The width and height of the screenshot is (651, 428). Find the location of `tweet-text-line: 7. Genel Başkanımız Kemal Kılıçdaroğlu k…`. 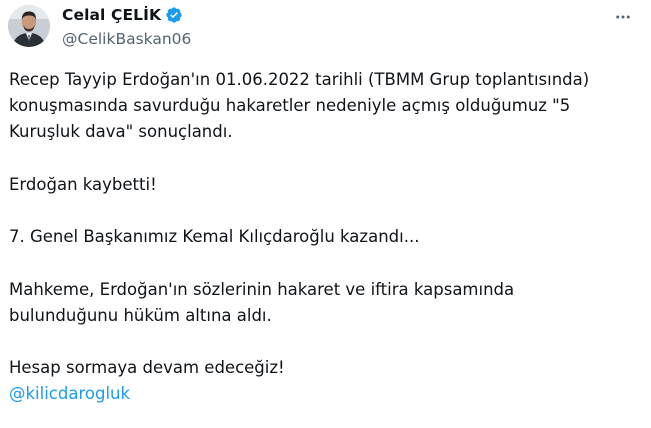

tweet-text-line: 7. Genel Başkanımız Kemal Kılıçdaroğlu k… is located at coordinates (214, 237).